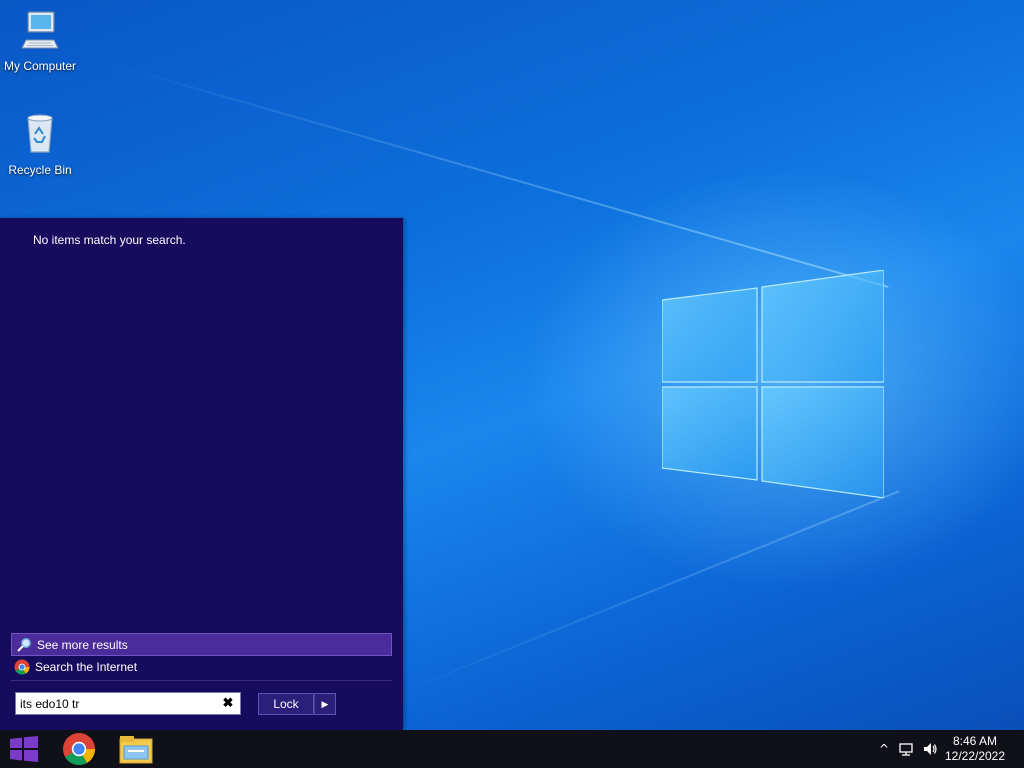  I want to click on start-search-input, so click(118, 703).